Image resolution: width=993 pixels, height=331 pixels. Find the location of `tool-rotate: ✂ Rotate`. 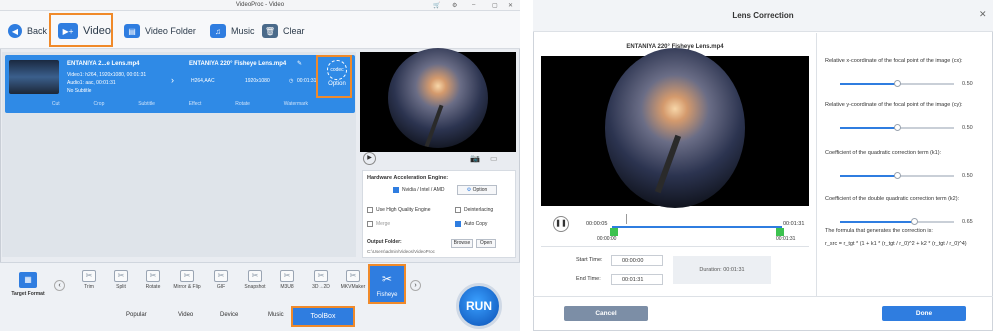

tool-rotate: ✂ Rotate is located at coordinates (153, 280).